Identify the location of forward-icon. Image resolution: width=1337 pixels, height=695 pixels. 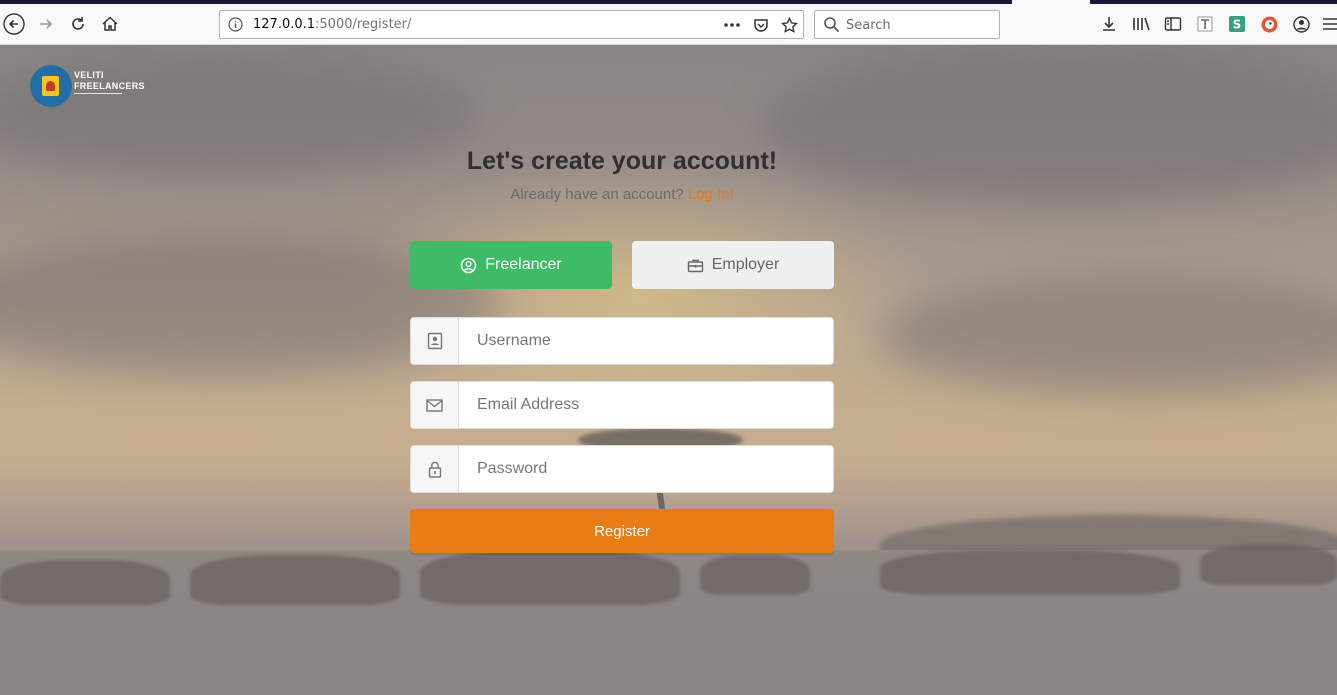
(46, 24).